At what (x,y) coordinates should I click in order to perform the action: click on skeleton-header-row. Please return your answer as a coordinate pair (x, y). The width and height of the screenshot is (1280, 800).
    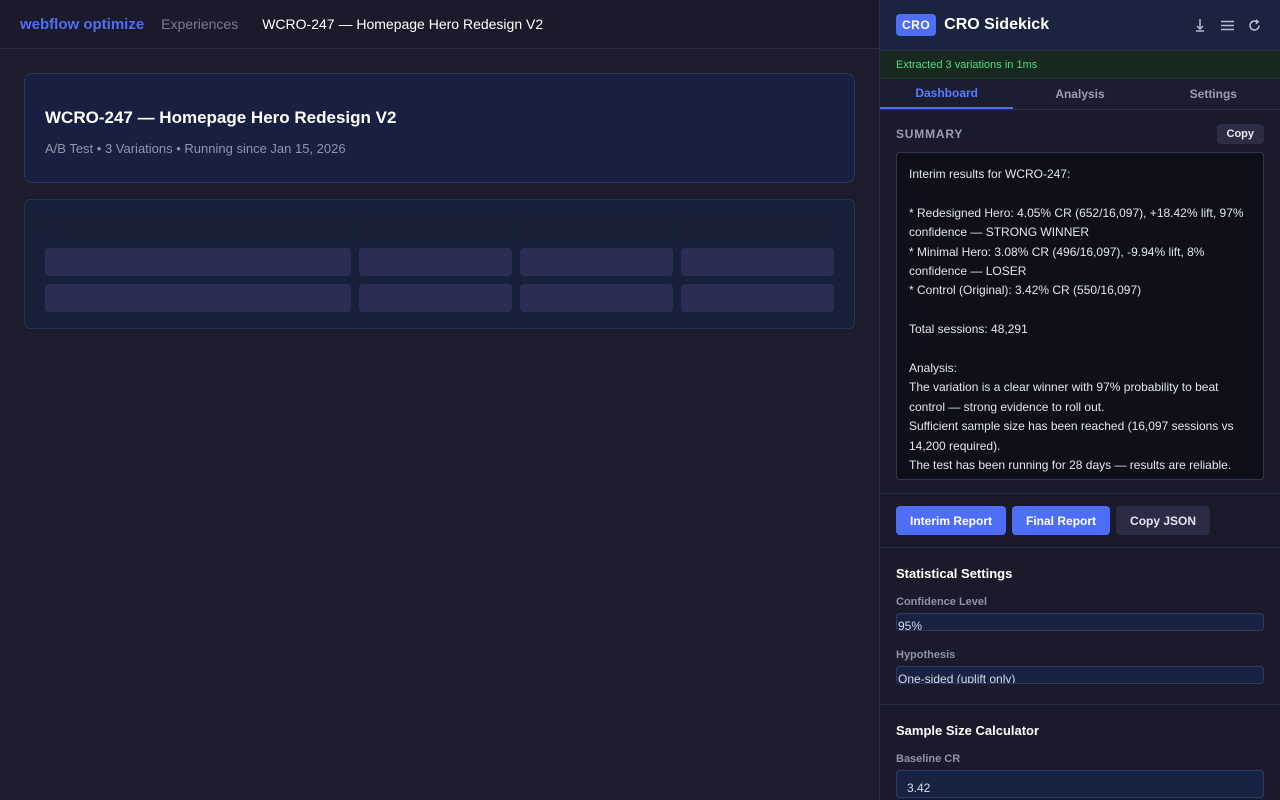
    Looking at the image, I should click on (439, 228).